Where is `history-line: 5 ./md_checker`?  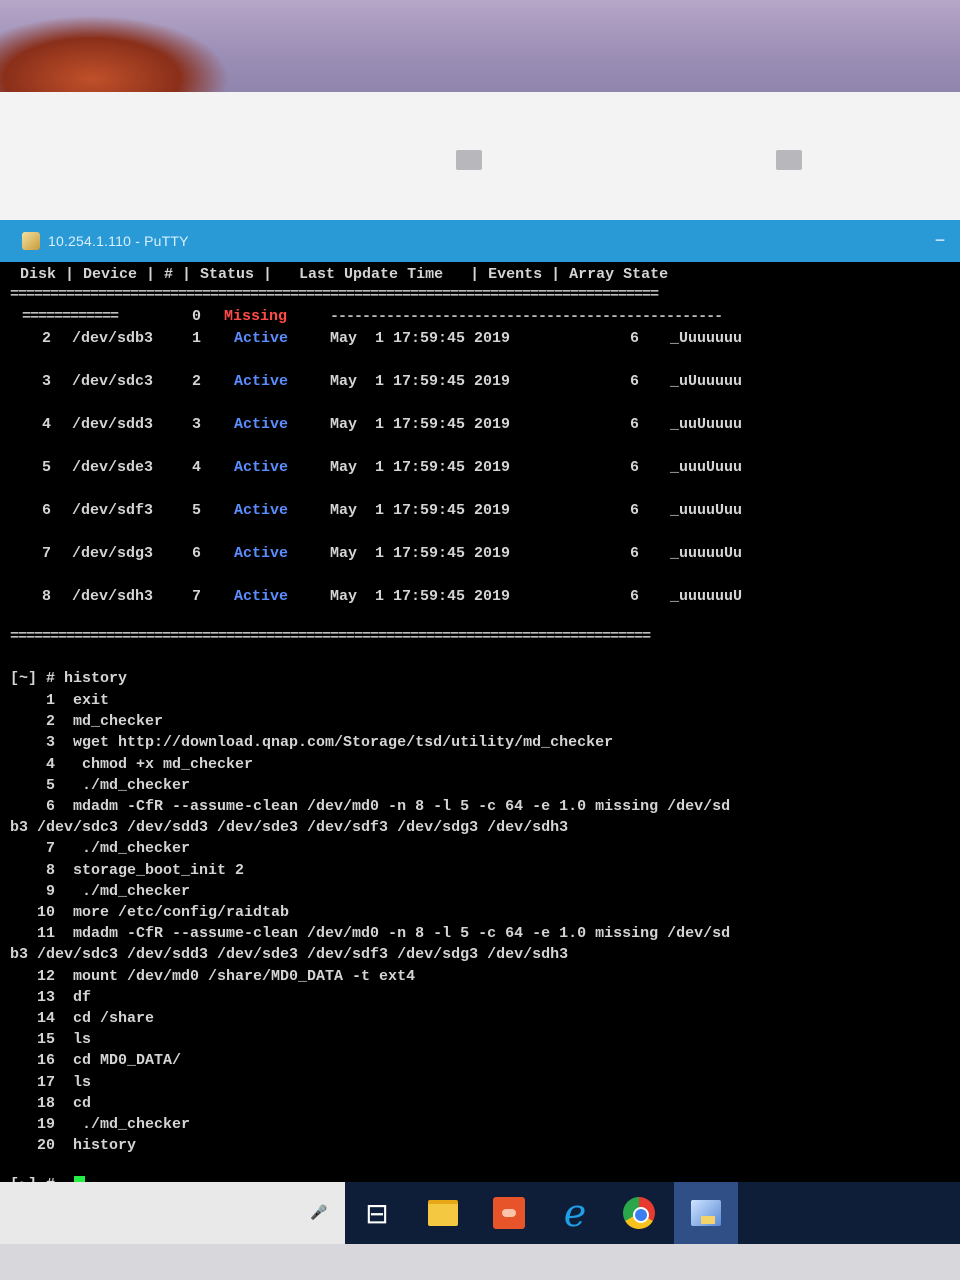
history-line: 5 ./md_checker is located at coordinates (100, 785).